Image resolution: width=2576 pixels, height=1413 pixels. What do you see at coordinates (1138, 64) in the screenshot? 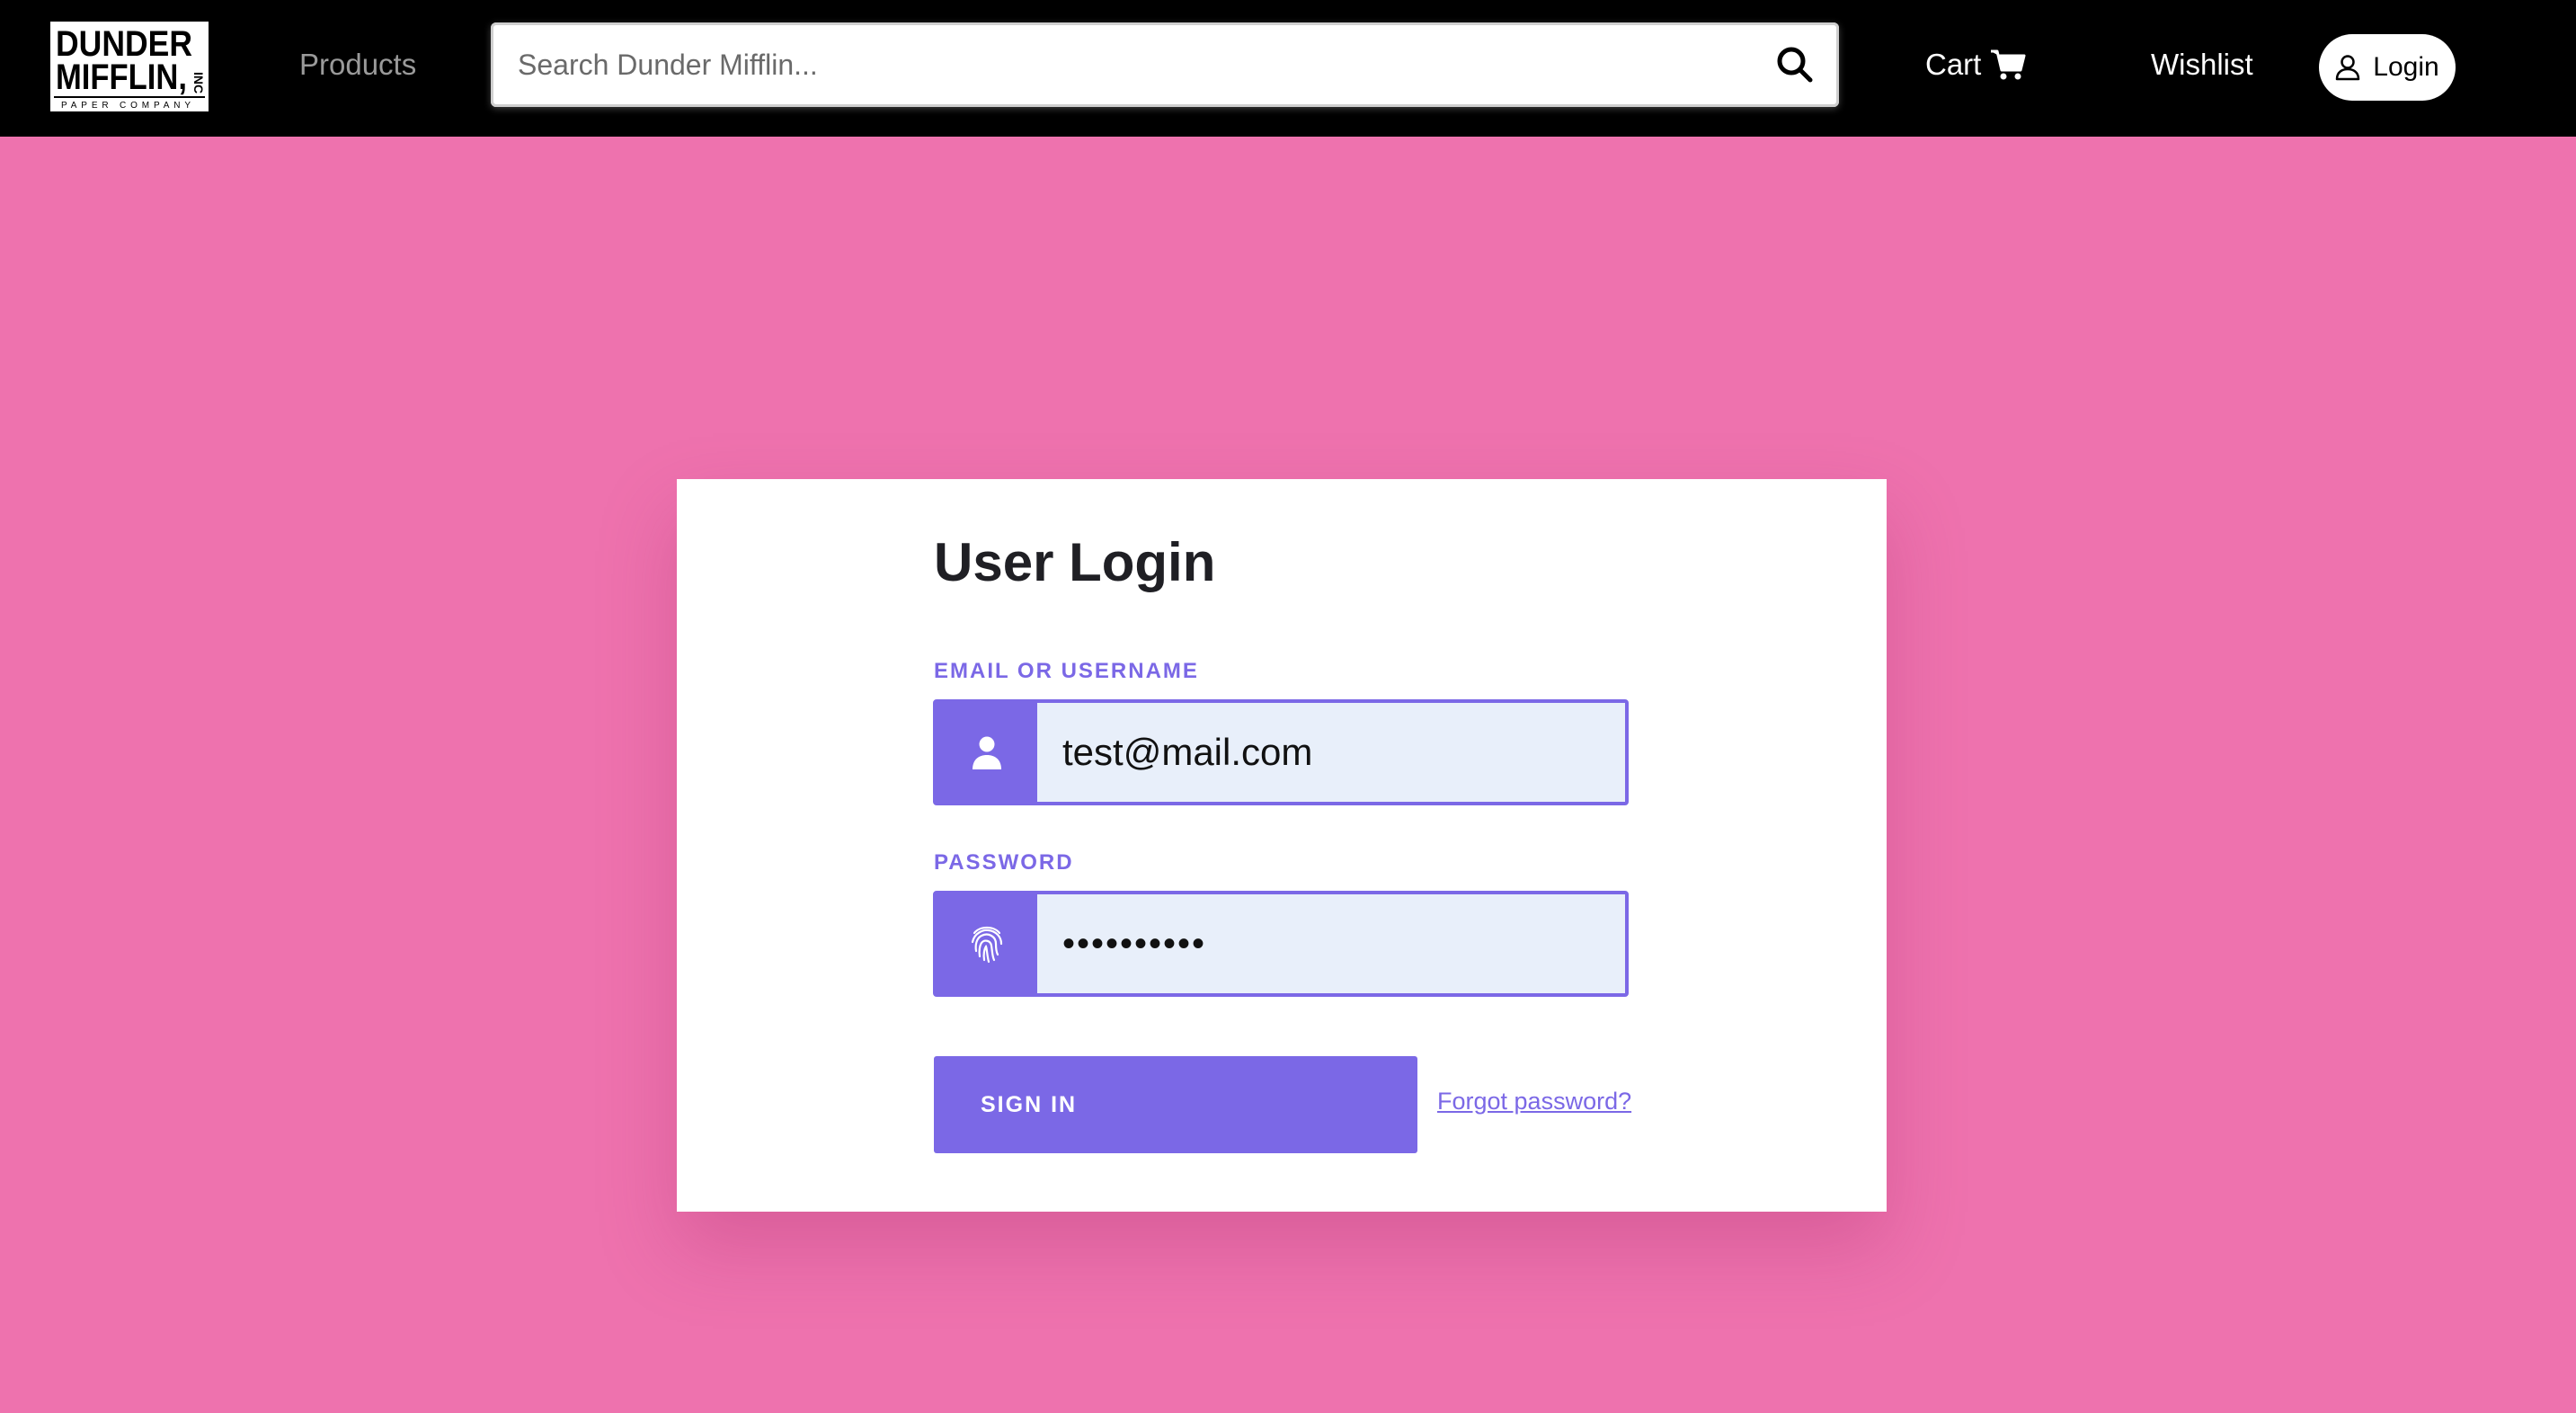
I see `search-input` at bounding box center [1138, 64].